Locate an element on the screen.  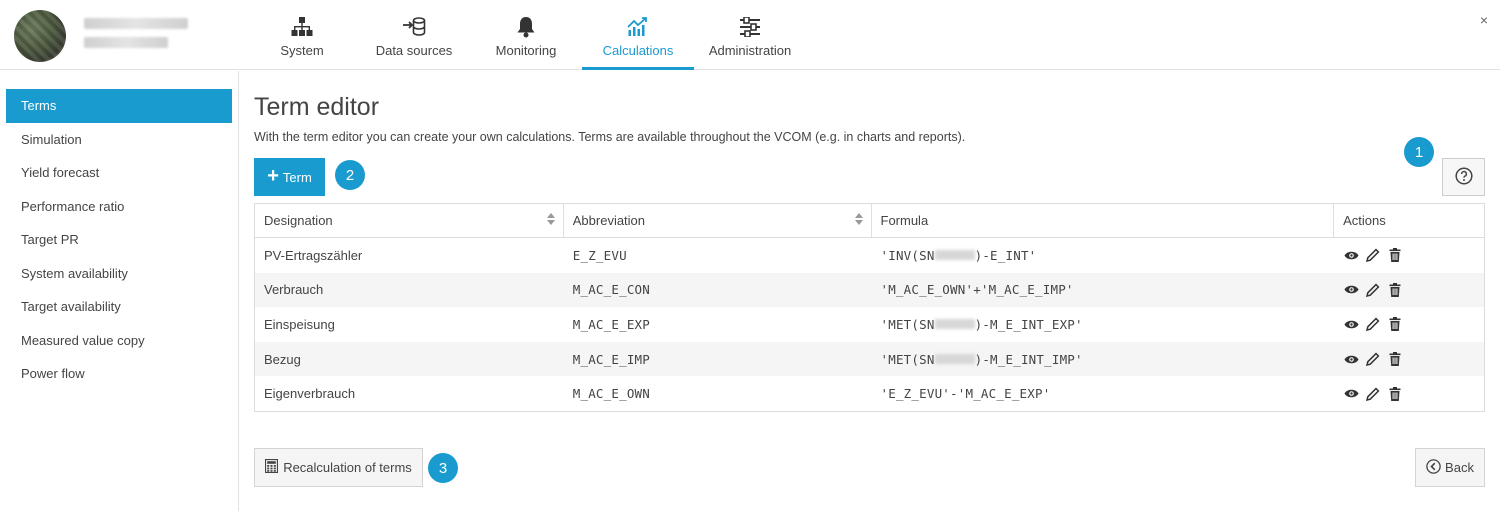
sidebar-item-system-availability: System availability is located at coordinates (119, 274).